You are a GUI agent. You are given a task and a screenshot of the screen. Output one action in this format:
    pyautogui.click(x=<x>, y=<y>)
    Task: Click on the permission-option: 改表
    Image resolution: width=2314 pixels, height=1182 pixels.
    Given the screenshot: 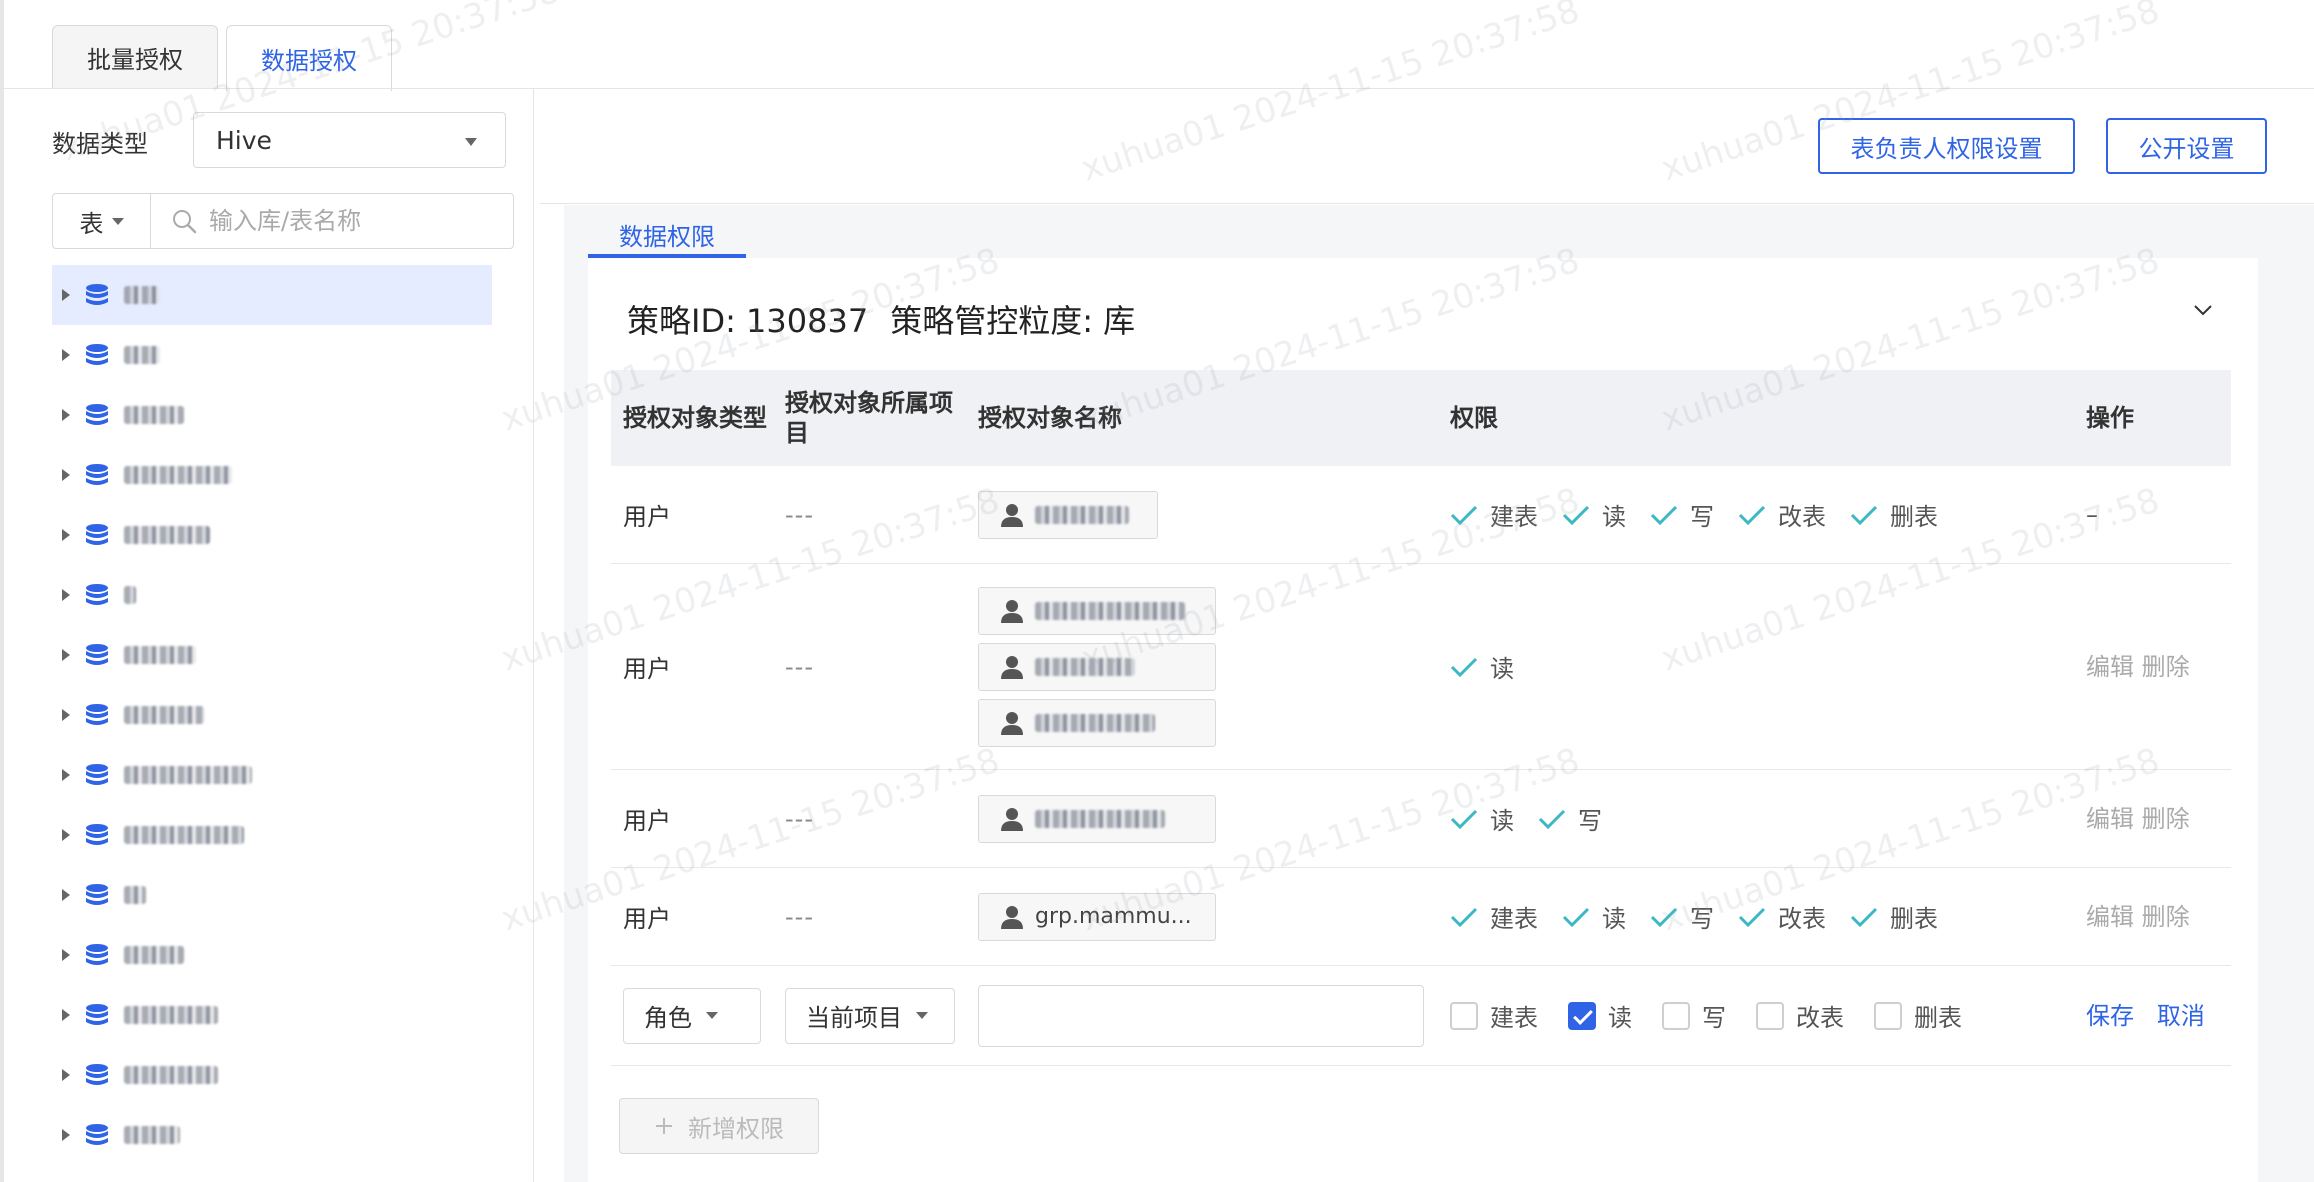 What is the action you would take?
    pyautogui.click(x=1800, y=1015)
    